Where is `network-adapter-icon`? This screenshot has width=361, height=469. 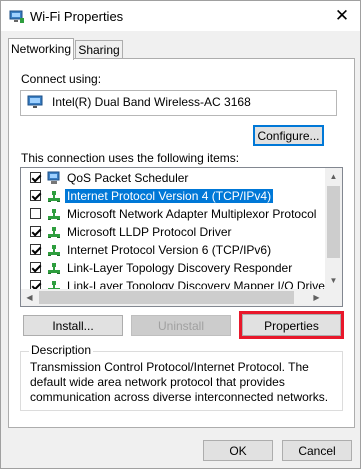 network-adapter-icon is located at coordinates (35, 101).